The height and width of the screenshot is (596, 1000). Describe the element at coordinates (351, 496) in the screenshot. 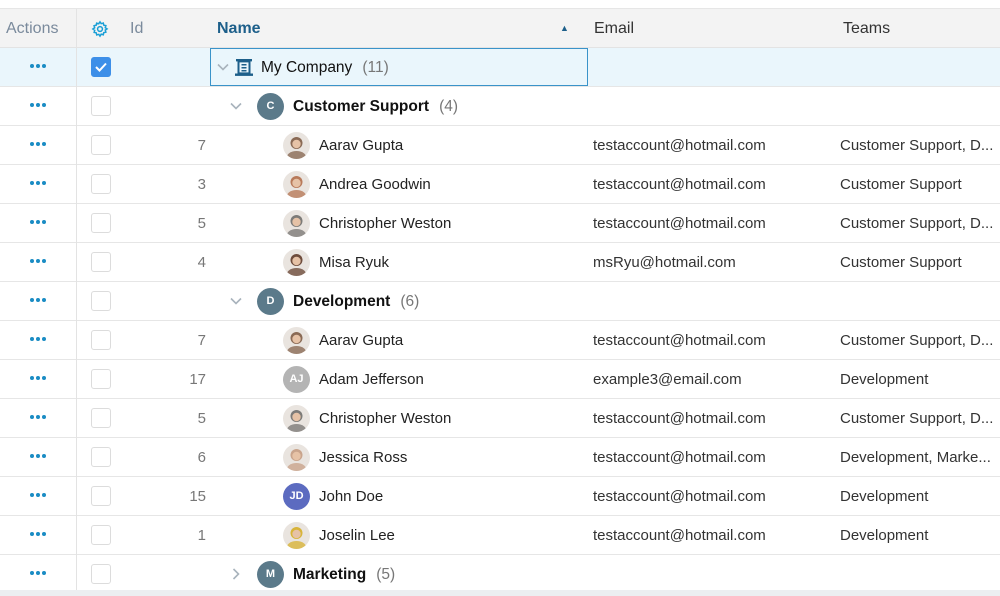

I see `member-name: John Doe` at that location.